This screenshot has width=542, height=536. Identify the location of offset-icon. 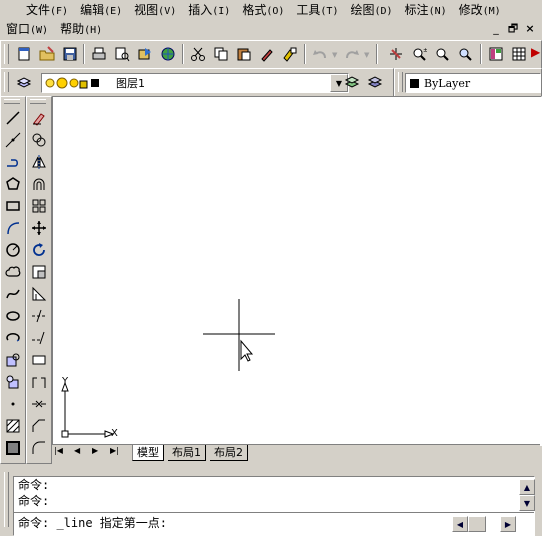
(39, 184).